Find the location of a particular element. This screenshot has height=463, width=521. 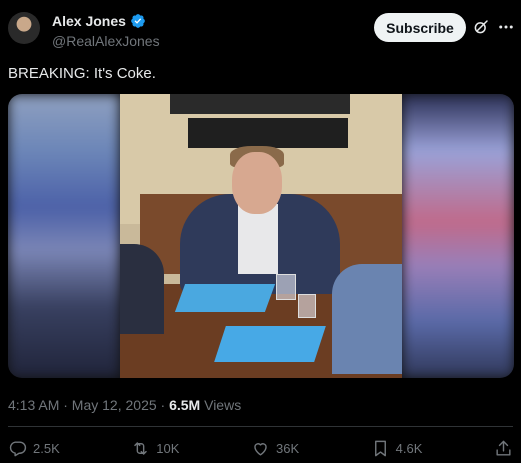

like-icon is located at coordinates (260, 449).